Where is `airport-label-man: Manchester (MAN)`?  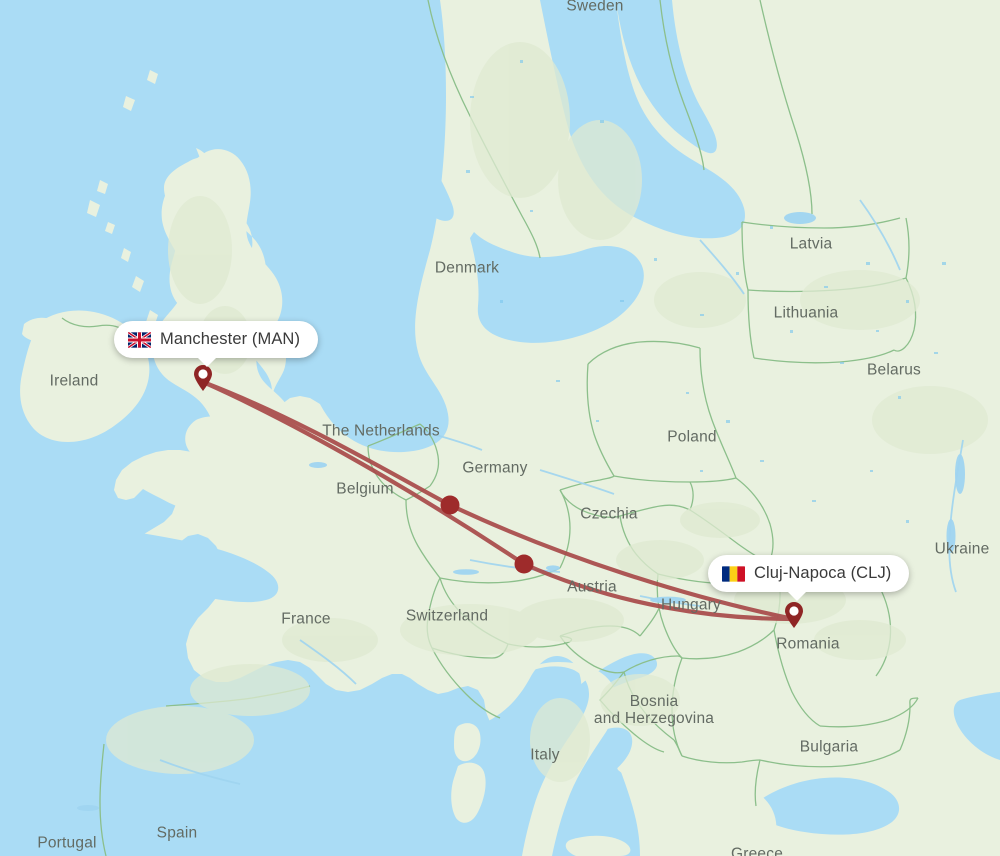
airport-label-man: Manchester (MAN) is located at coordinates (230, 339).